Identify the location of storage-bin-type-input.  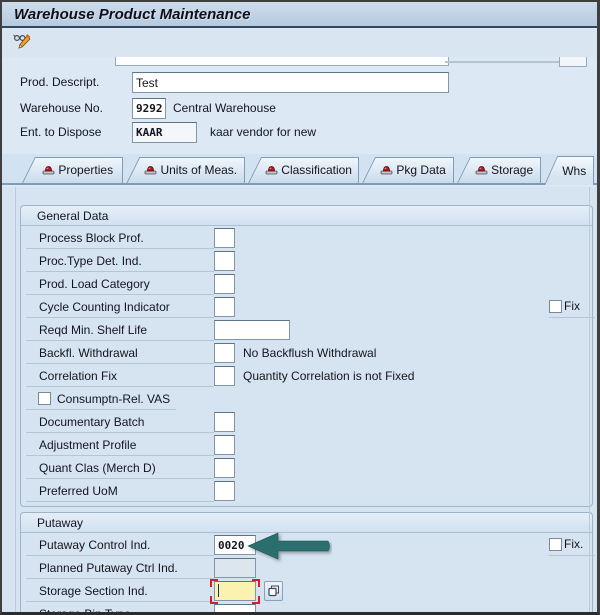
(235, 608).